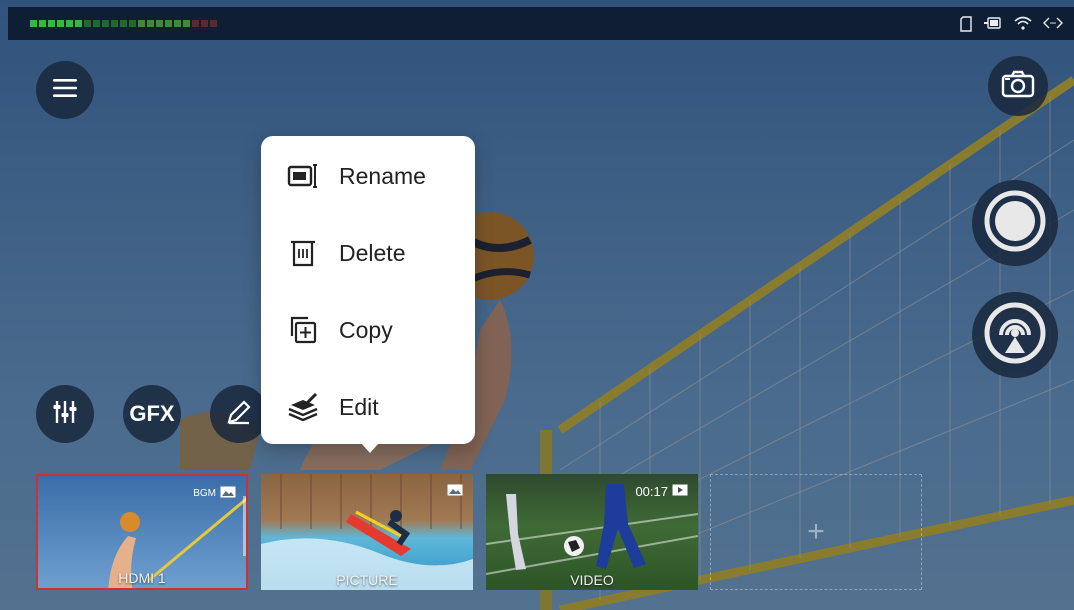  Describe the element at coordinates (359, 406) in the screenshot. I see `menu-item-label: Edit` at that location.